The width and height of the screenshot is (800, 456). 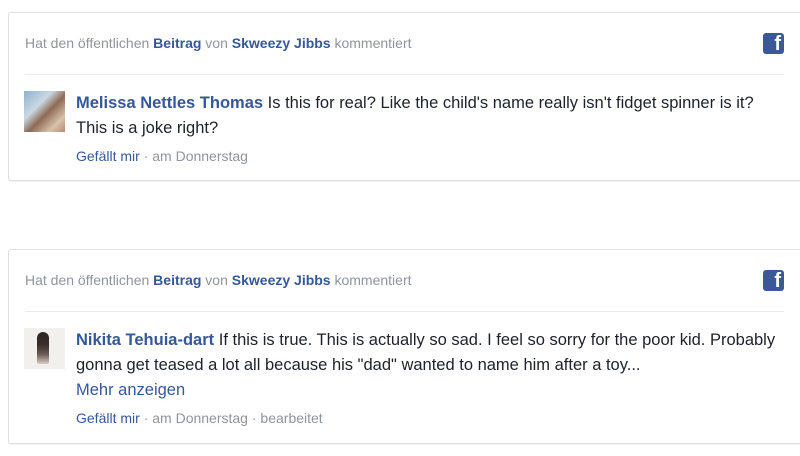 I want to click on comment-author-link: Nikita Tehuia-dart, so click(x=145, y=340).